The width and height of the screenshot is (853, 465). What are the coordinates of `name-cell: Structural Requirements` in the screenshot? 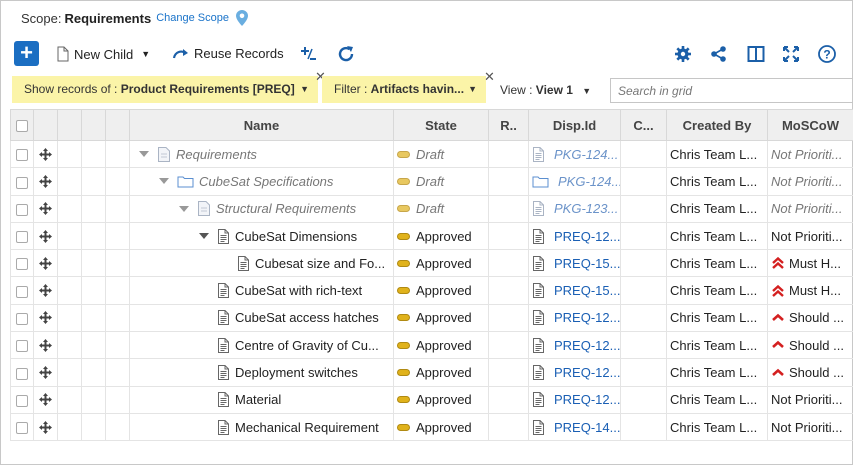 It's located at (261, 208).